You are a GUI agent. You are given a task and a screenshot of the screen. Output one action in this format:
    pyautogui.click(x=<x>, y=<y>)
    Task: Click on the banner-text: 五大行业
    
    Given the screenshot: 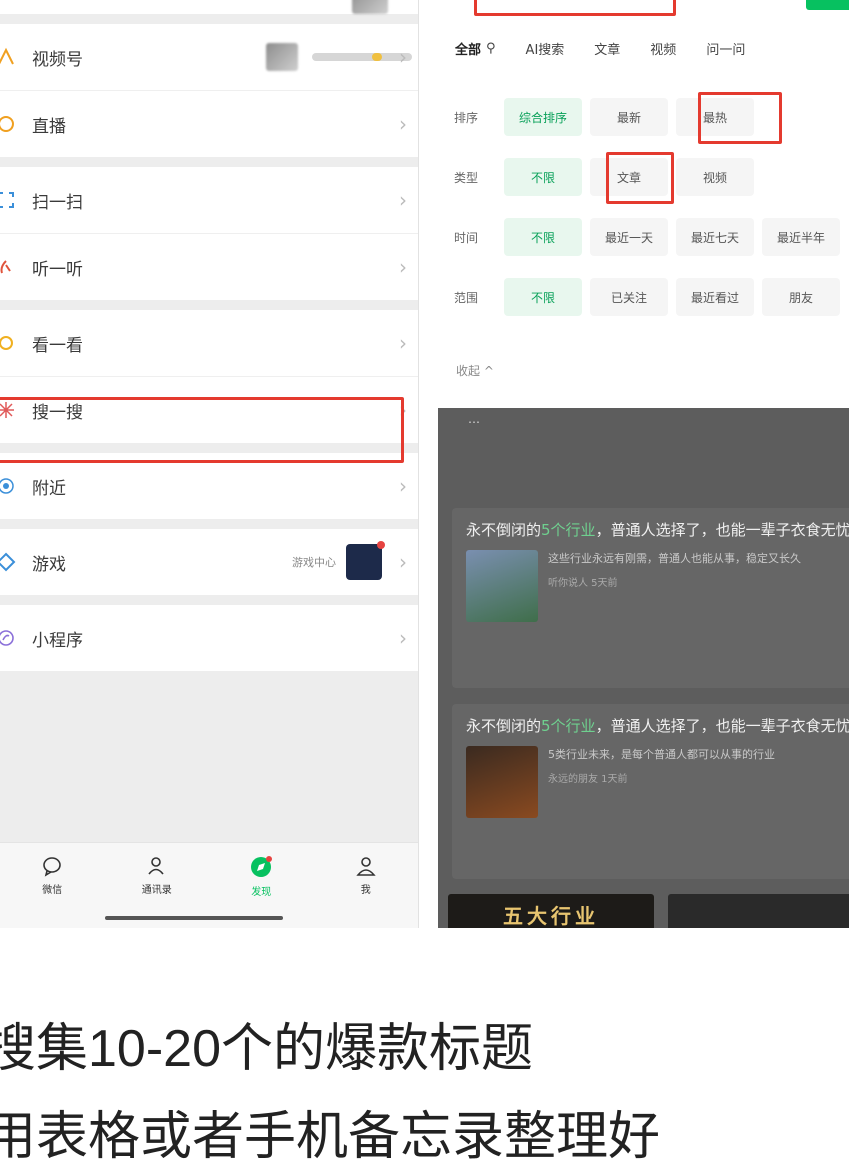 What is the action you would take?
    pyautogui.click(x=551, y=915)
    